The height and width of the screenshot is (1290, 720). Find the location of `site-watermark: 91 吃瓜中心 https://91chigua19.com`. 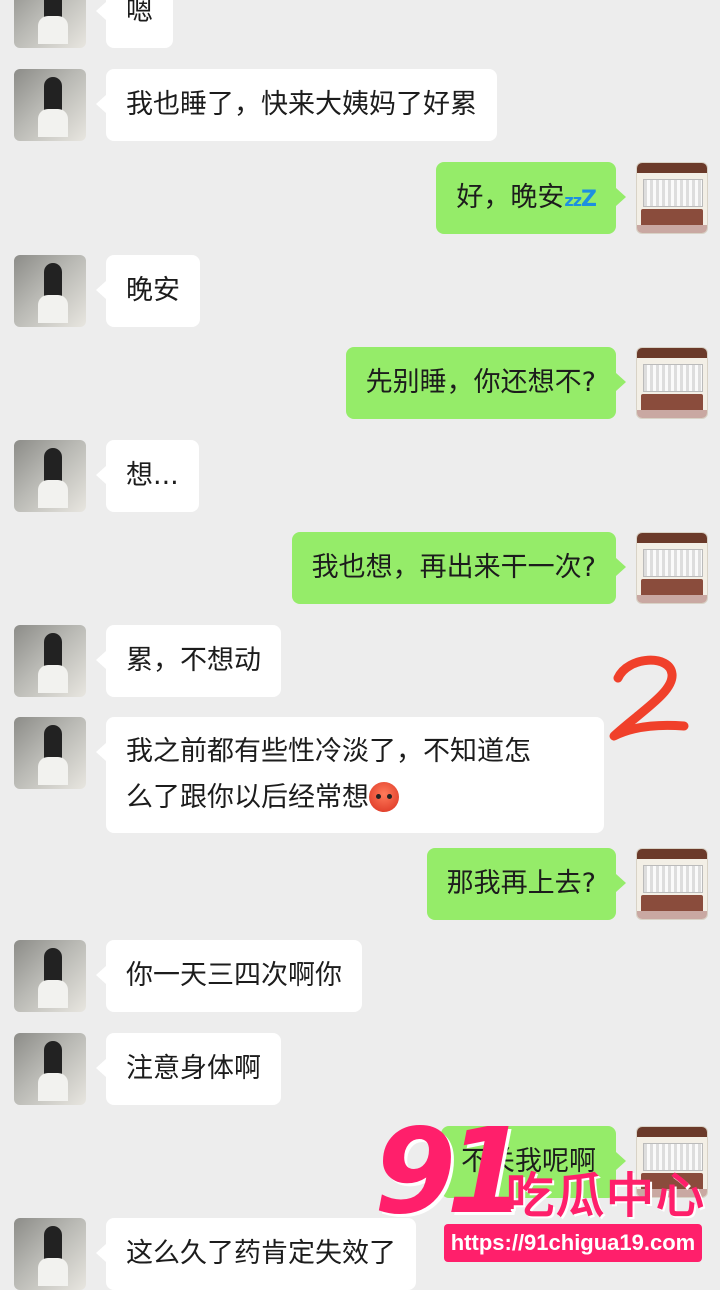

site-watermark: 91 吃瓜中心 https://91chigua19.com is located at coordinates (540, 1196).